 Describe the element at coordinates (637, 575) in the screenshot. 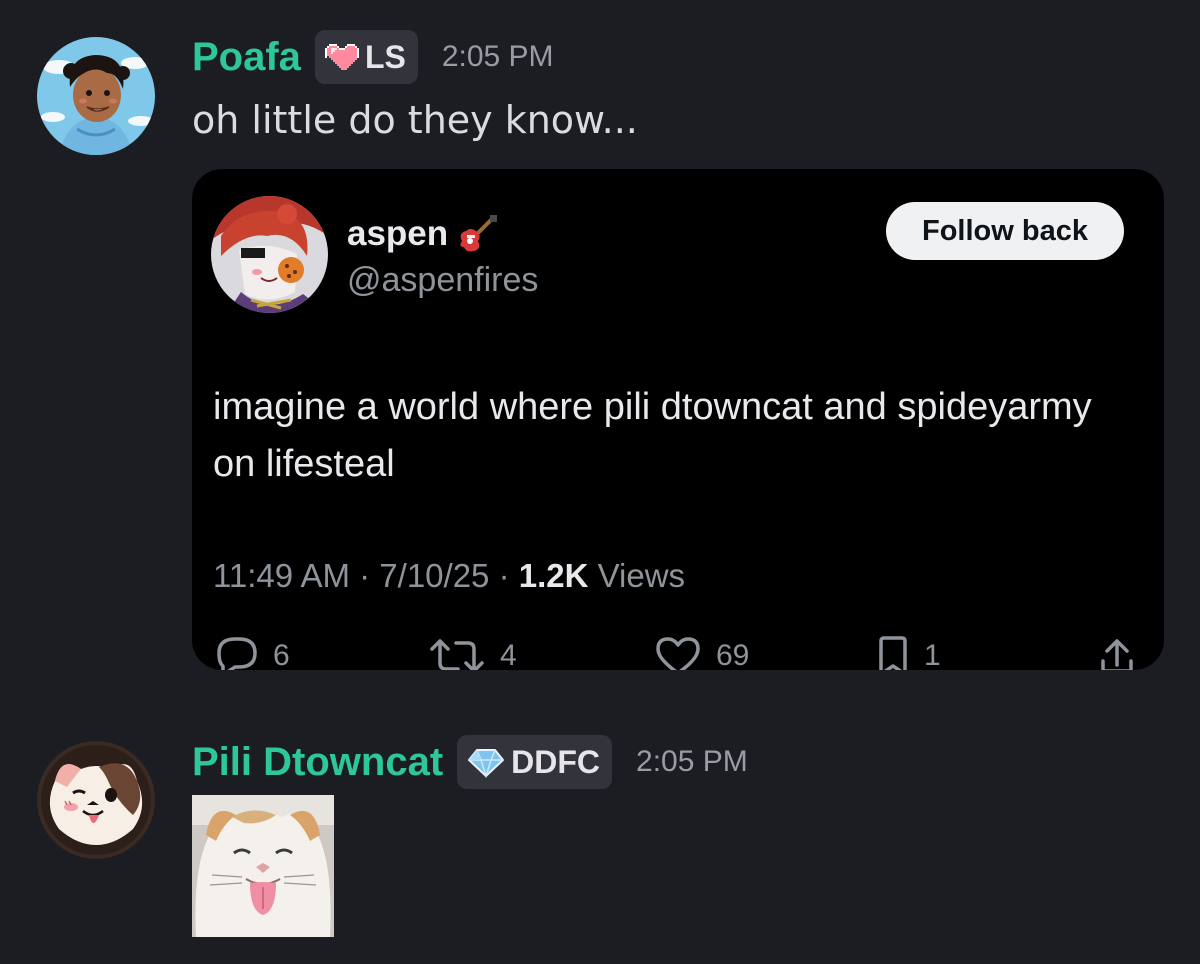

I see `tweet-views-label: Views` at that location.